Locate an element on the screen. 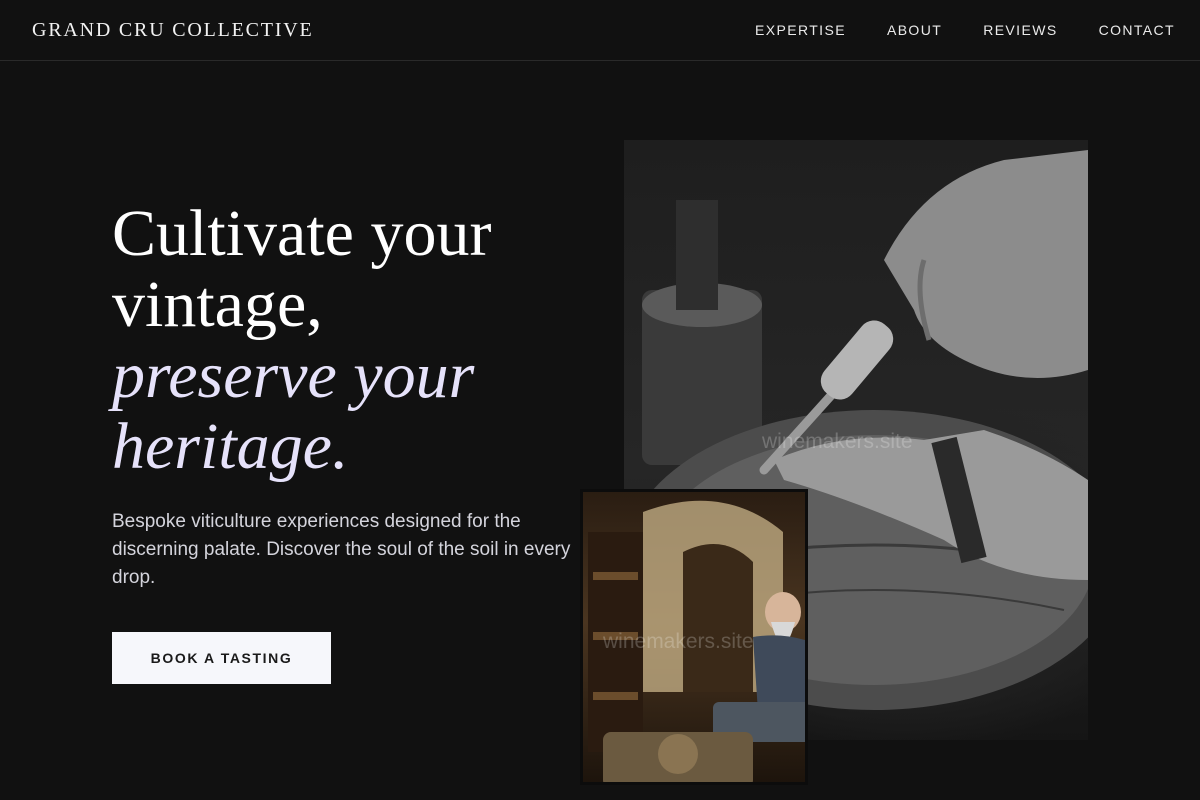 The width and height of the screenshot is (1200, 800). nav-link-contact: CONTACT is located at coordinates (1137, 30).